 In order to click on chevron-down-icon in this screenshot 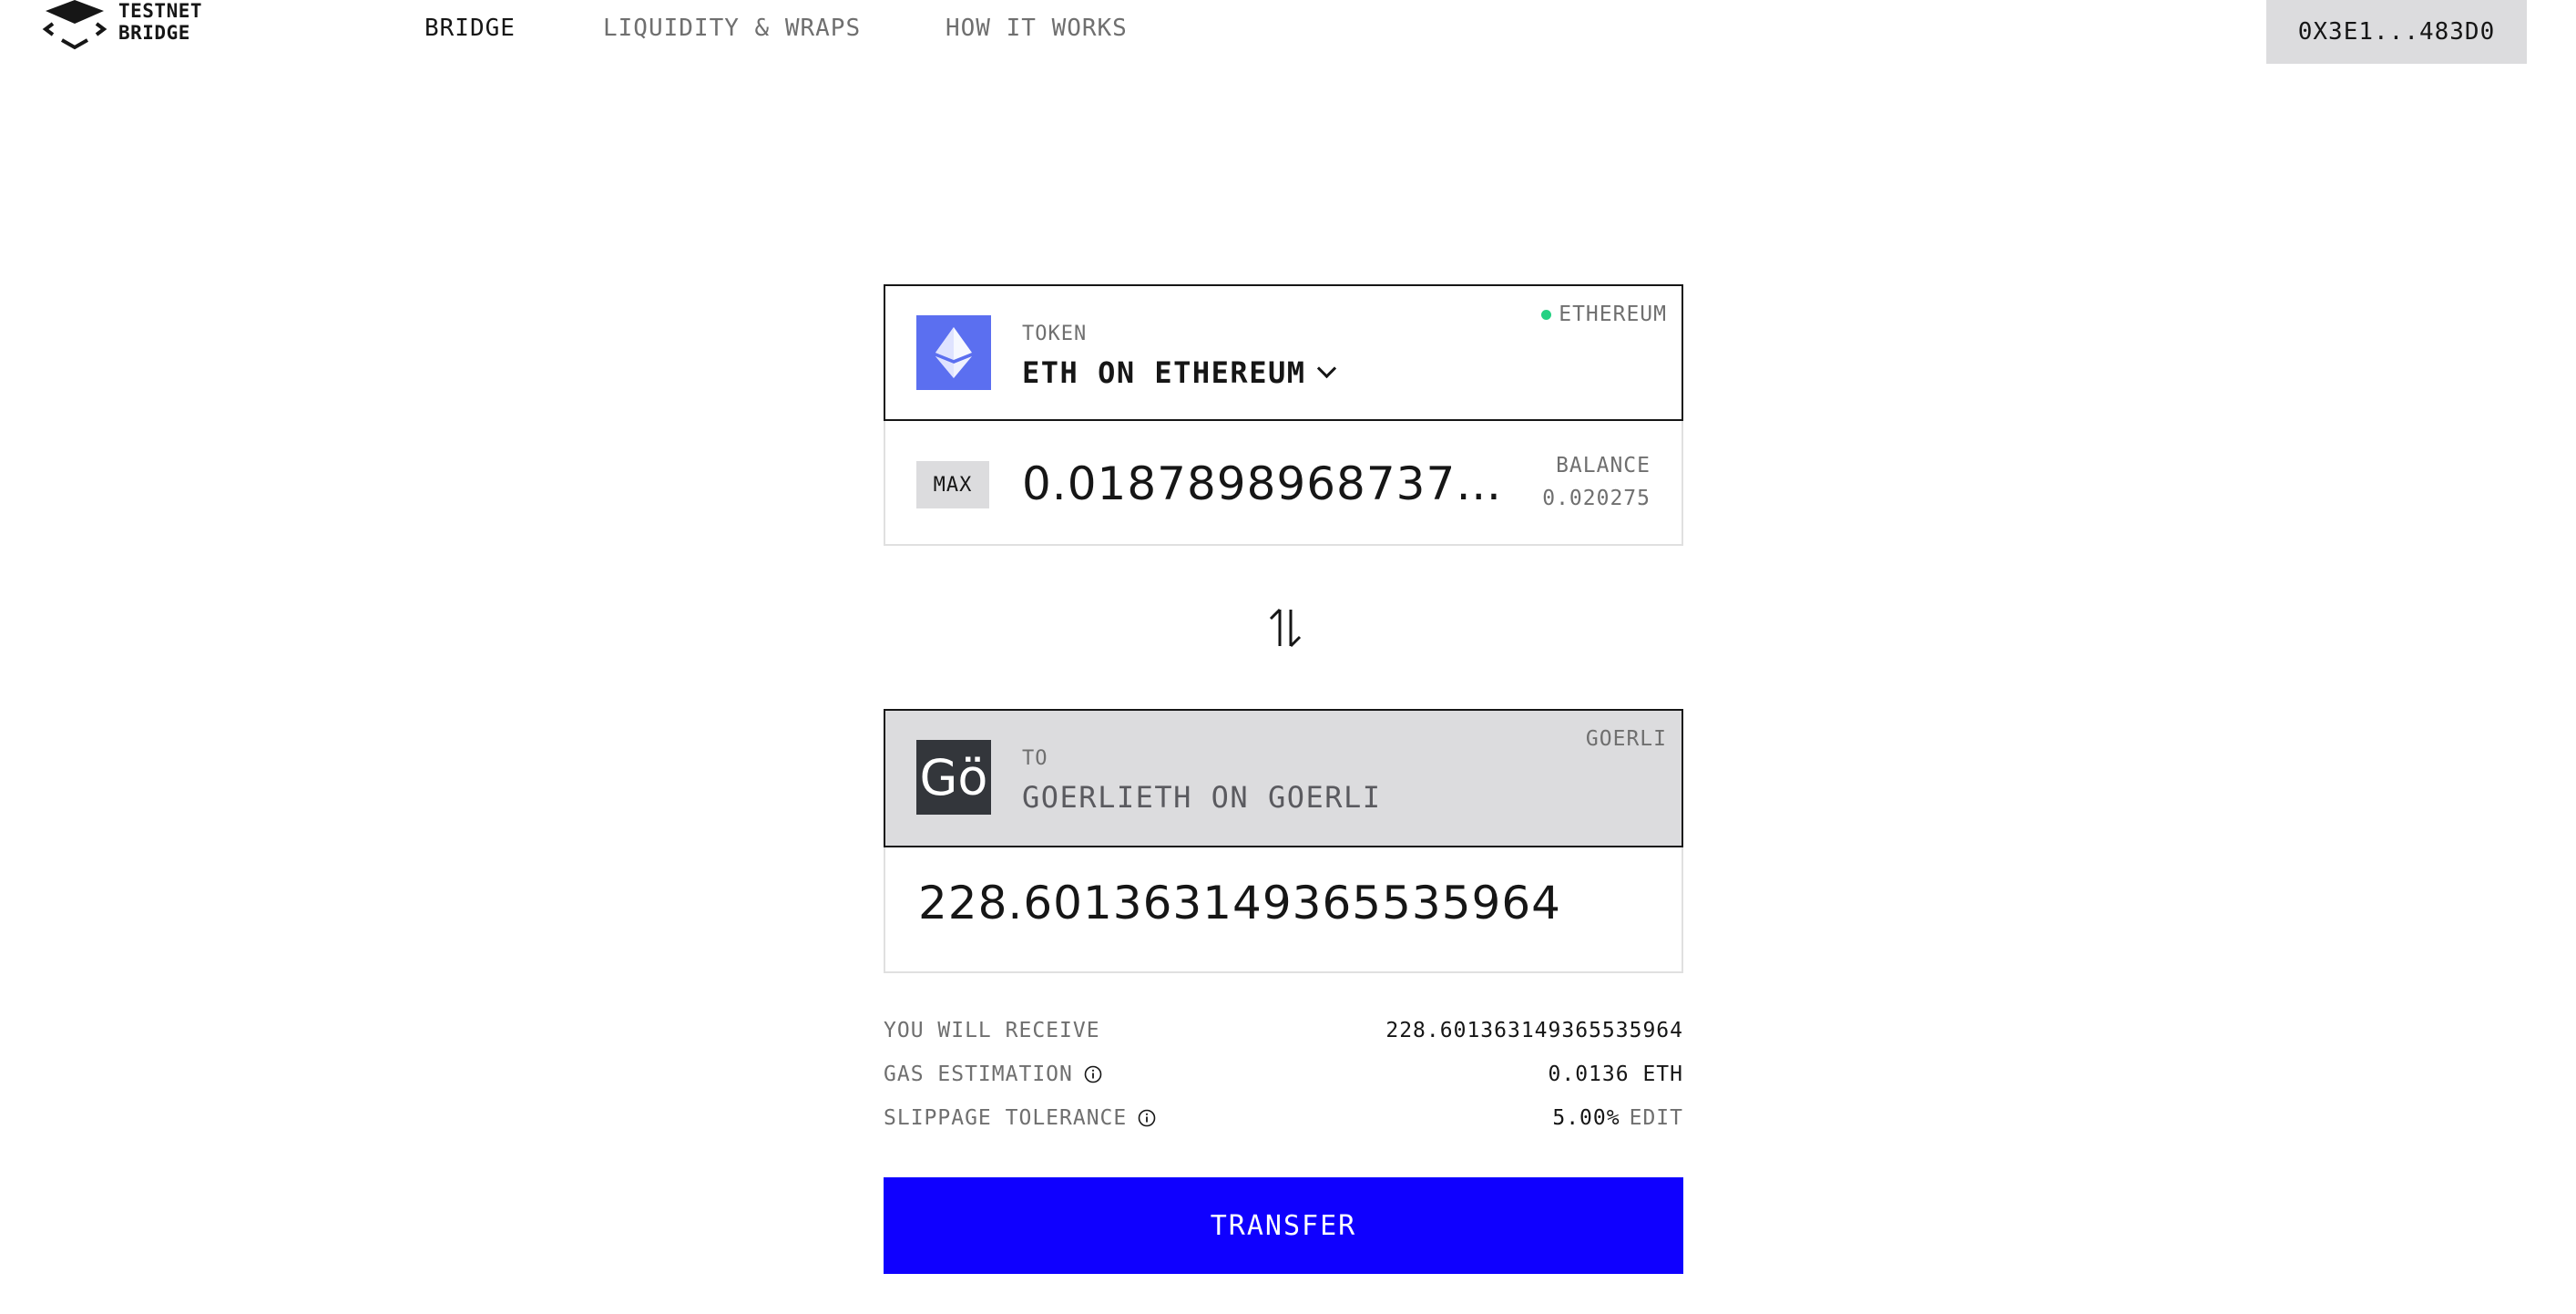, I will do `click(1327, 368)`.